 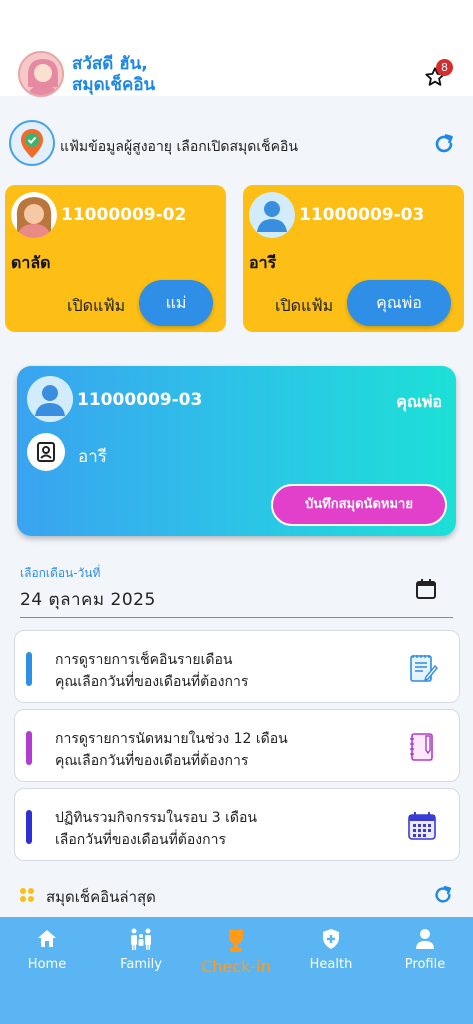 What do you see at coordinates (236, 48) in the screenshot?
I see `app-header: สวัสดี ฮัน, สมุดเช็คอิน 8` at bounding box center [236, 48].